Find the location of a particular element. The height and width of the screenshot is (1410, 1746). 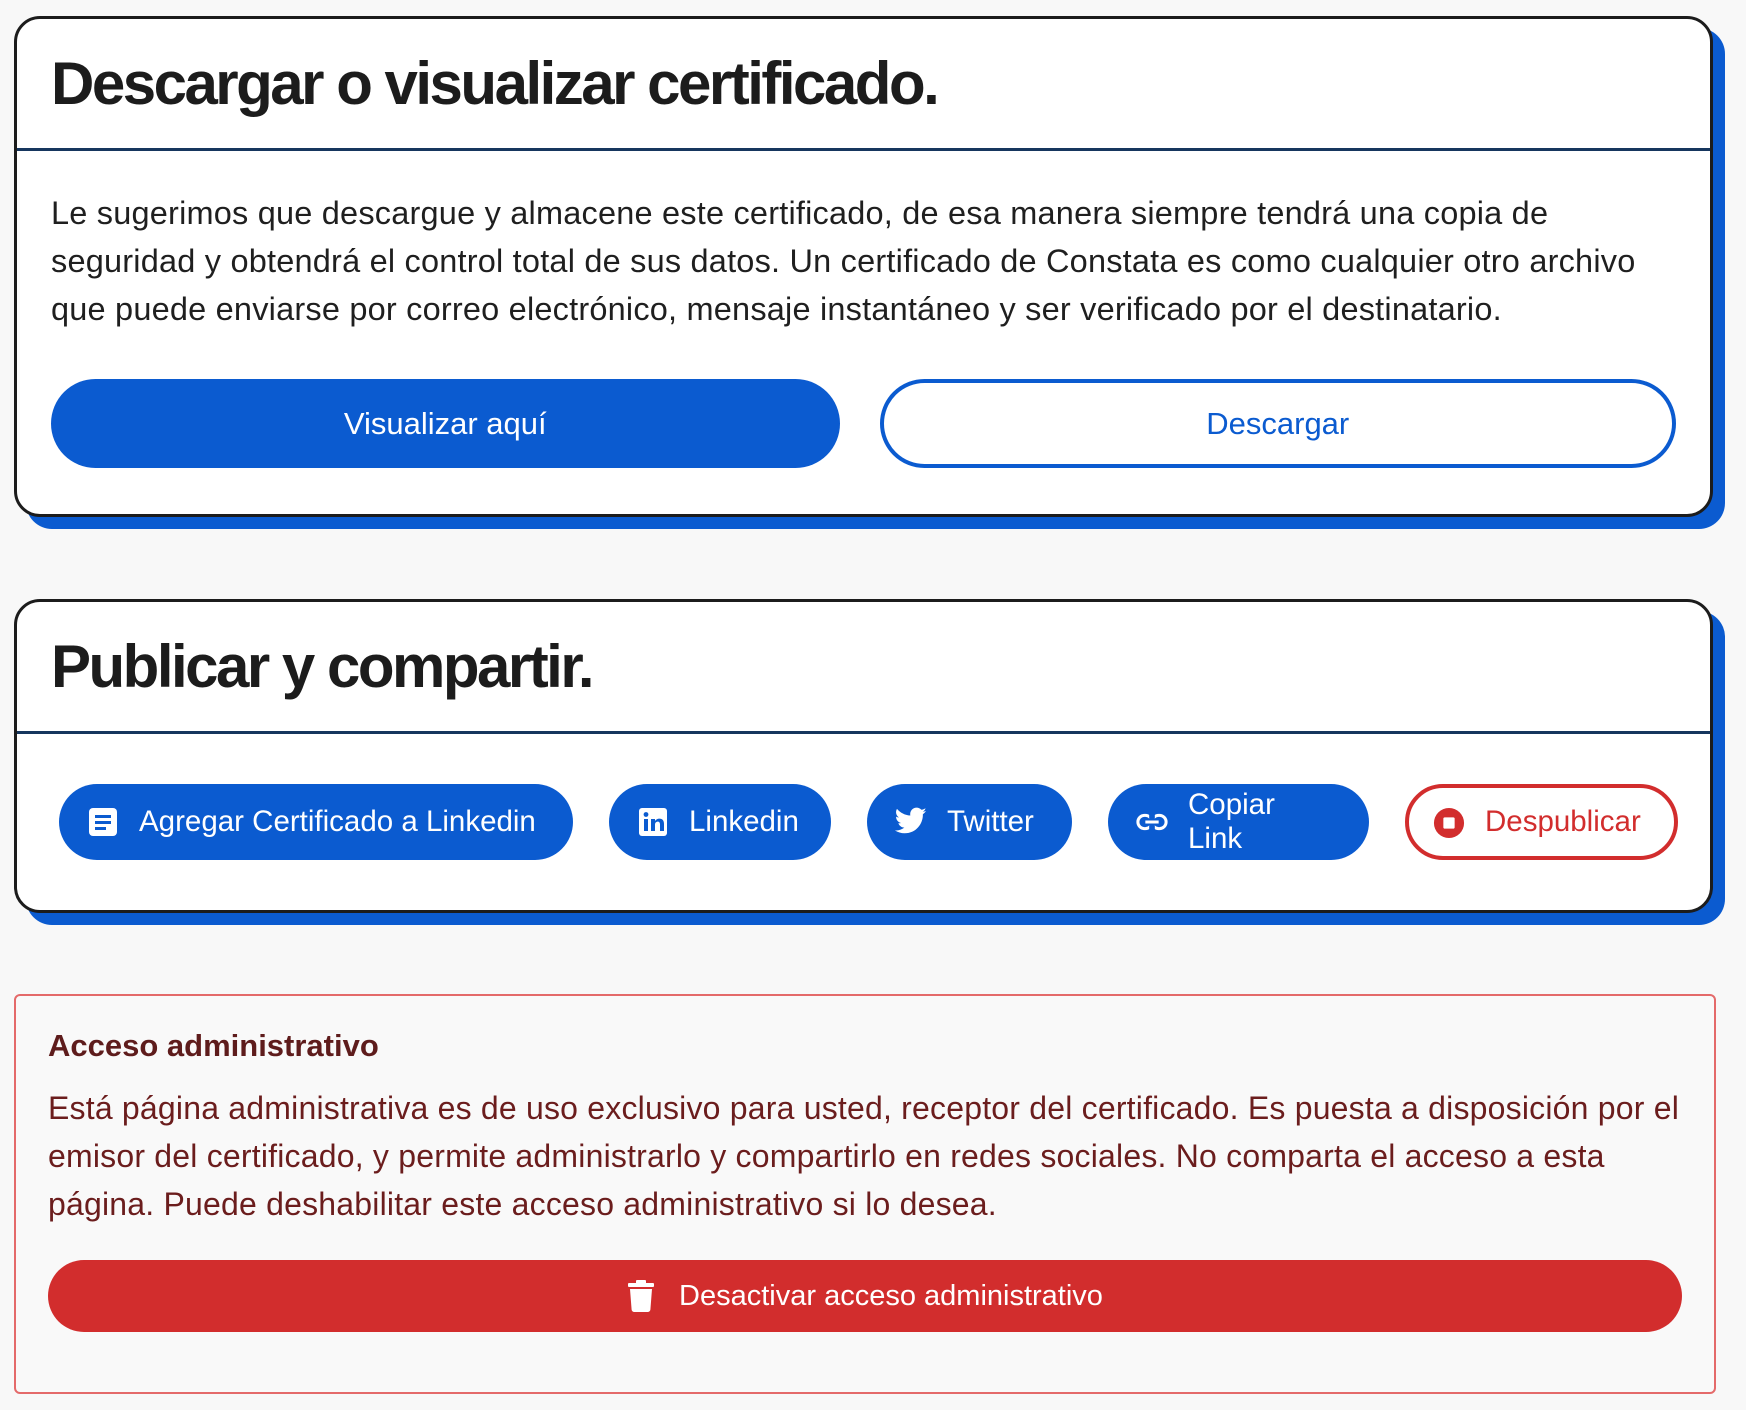

admin-access-title: Acceso administrativo is located at coordinates (213, 1045).